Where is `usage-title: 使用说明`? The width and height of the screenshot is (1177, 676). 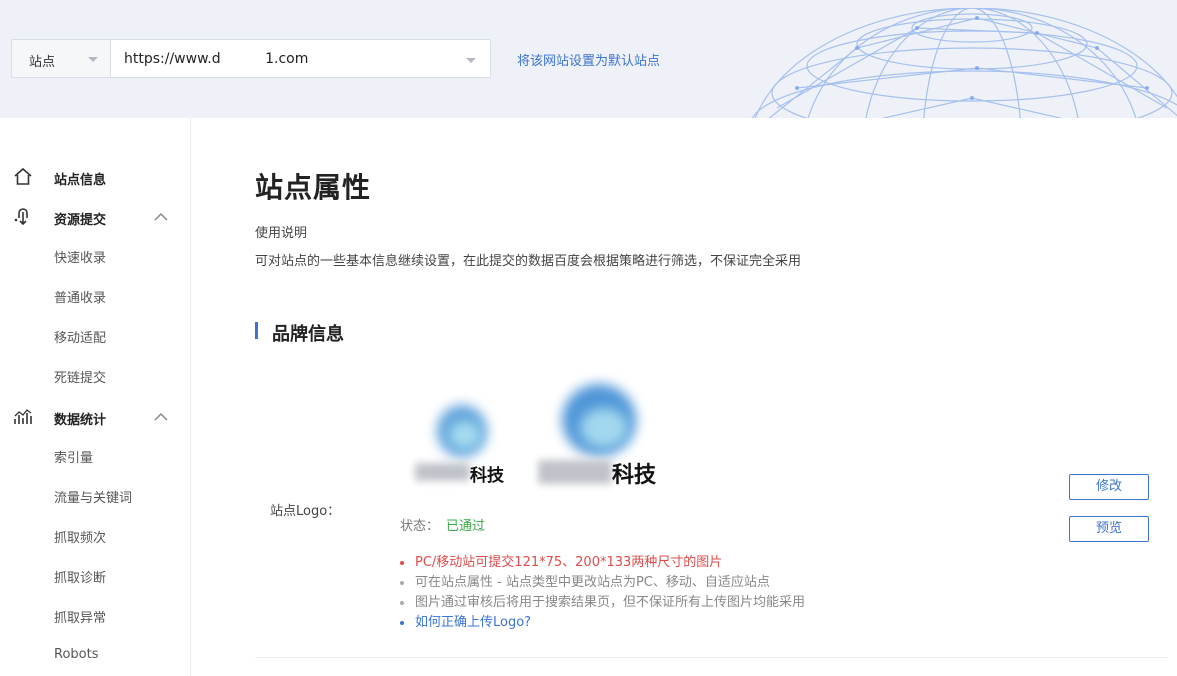 usage-title: 使用说明 is located at coordinates (281, 233).